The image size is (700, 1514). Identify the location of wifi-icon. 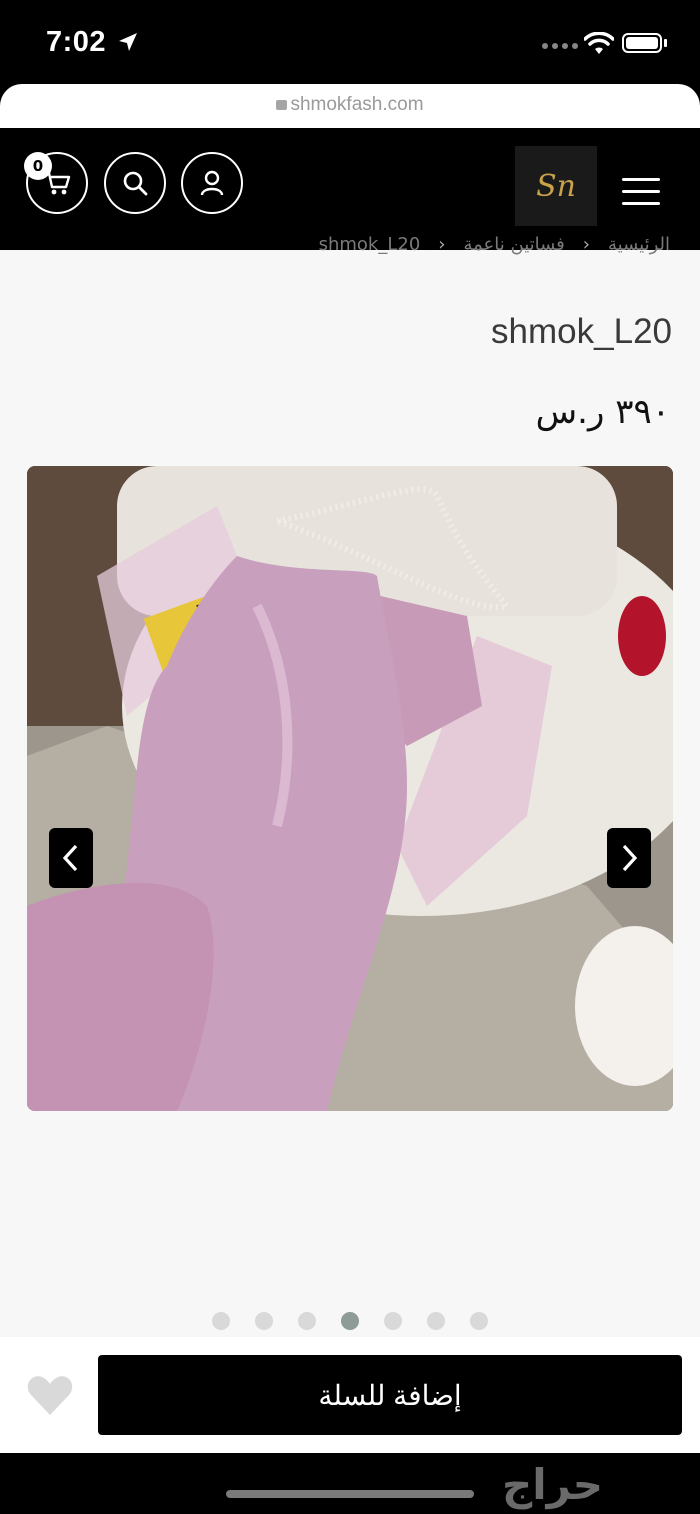
(599, 43).